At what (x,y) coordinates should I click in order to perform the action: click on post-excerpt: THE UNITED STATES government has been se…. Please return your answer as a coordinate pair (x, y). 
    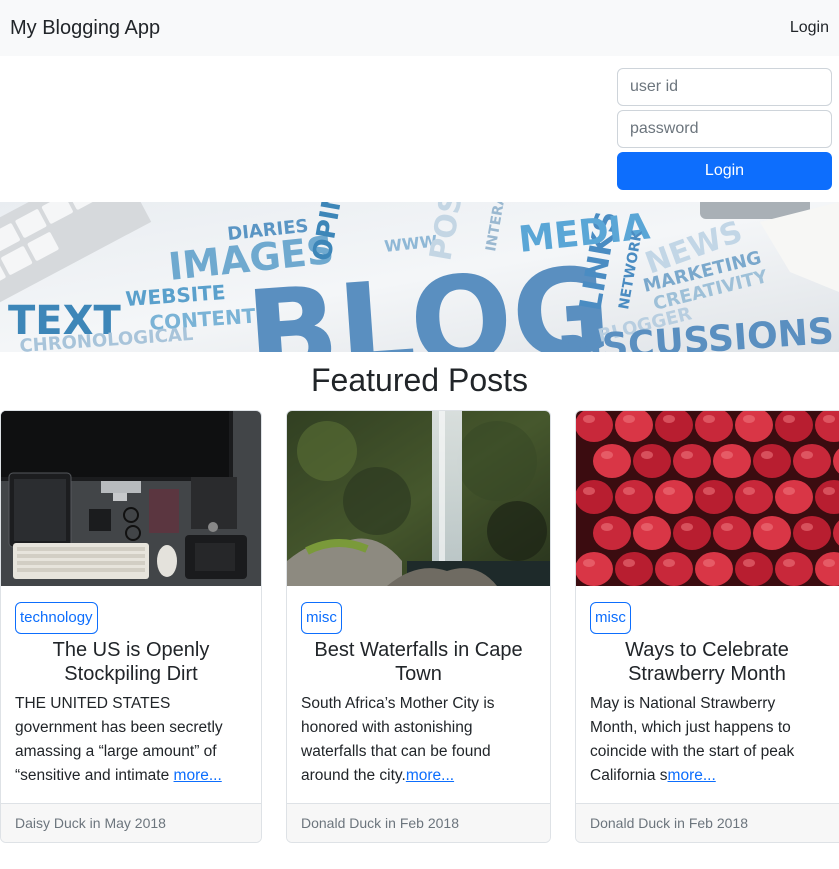
    Looking at the image, I should click on (131, 740).